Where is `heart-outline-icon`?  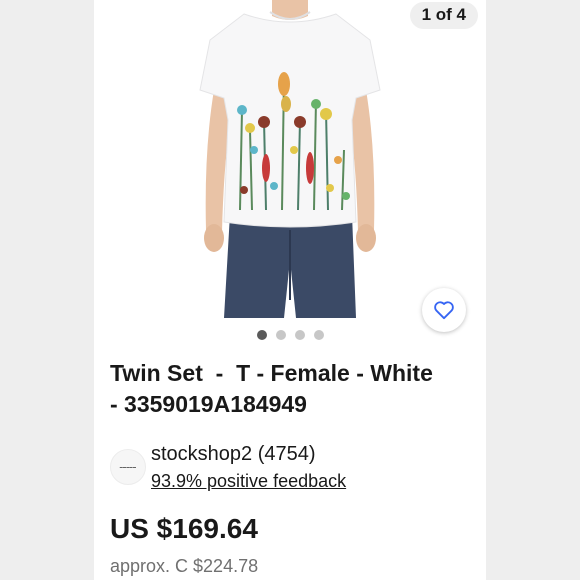 heart-outline-icon is located at coordinates (444, 310).